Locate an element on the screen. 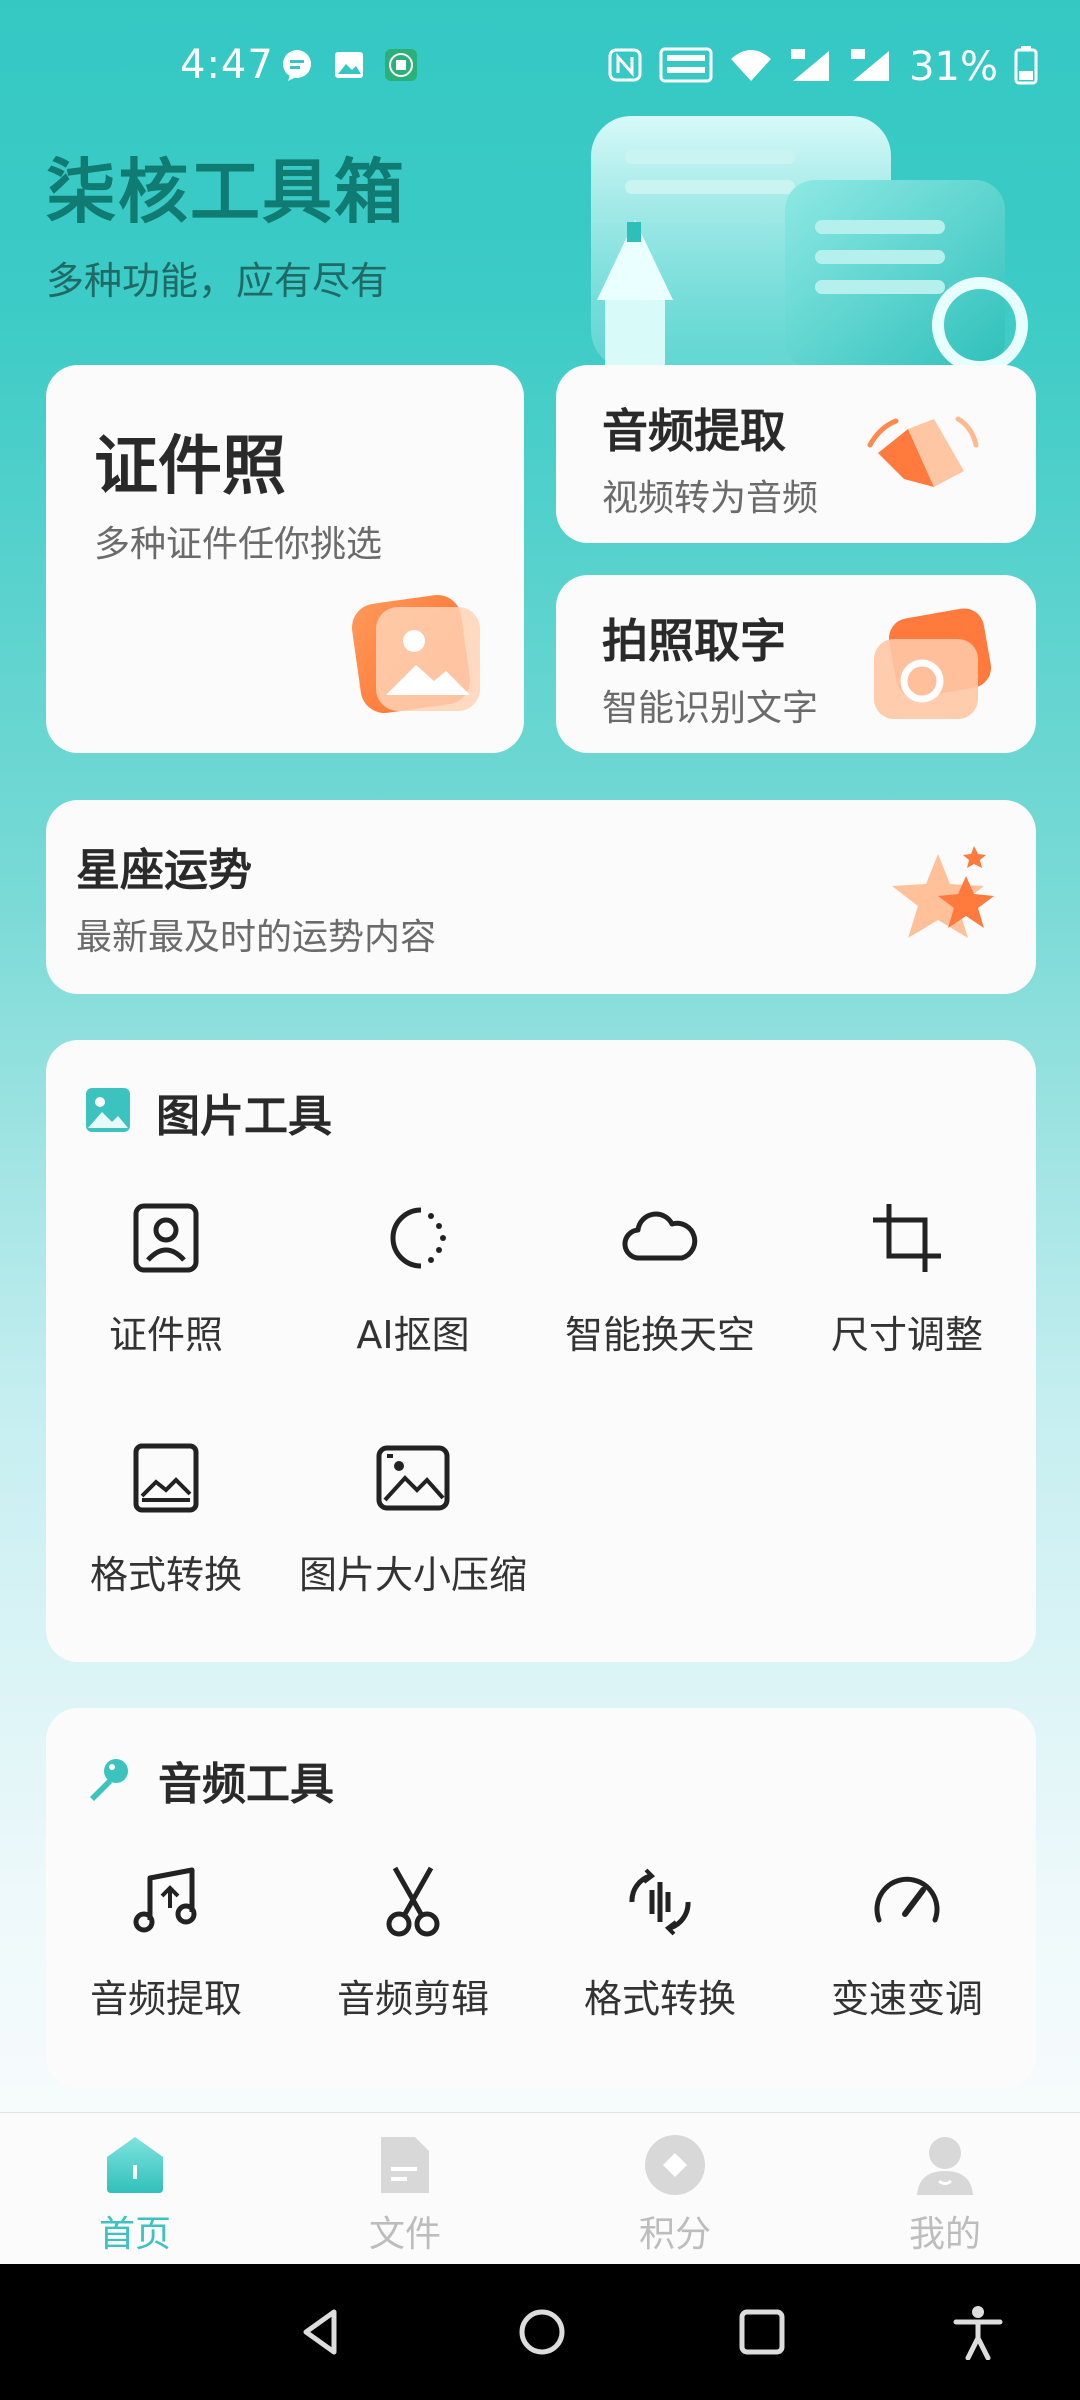  back-icon is located at coordinates (322, 2332).